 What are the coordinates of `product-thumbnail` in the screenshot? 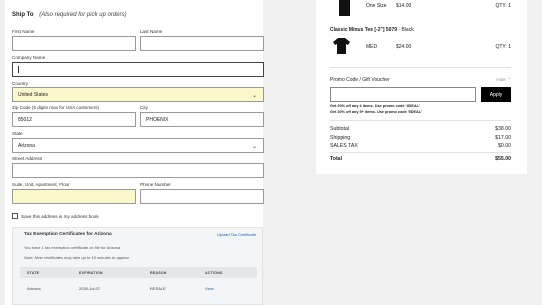 It's located at (344, 8).